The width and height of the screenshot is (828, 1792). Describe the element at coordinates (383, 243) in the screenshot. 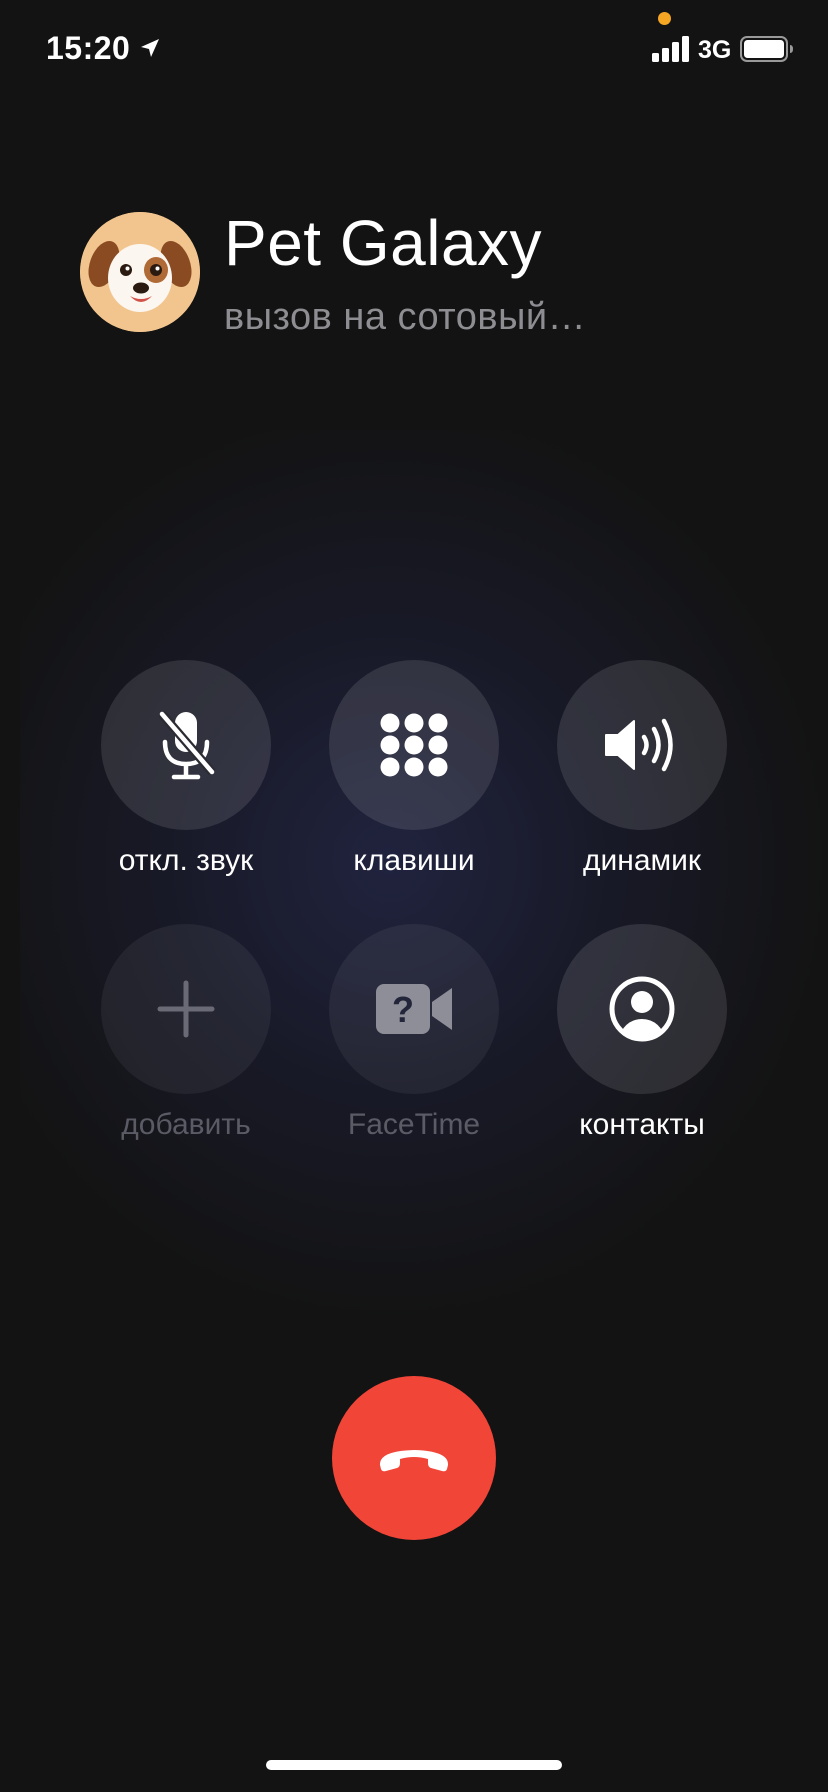

I see `caller-name: Pet Galaxy` at that location.